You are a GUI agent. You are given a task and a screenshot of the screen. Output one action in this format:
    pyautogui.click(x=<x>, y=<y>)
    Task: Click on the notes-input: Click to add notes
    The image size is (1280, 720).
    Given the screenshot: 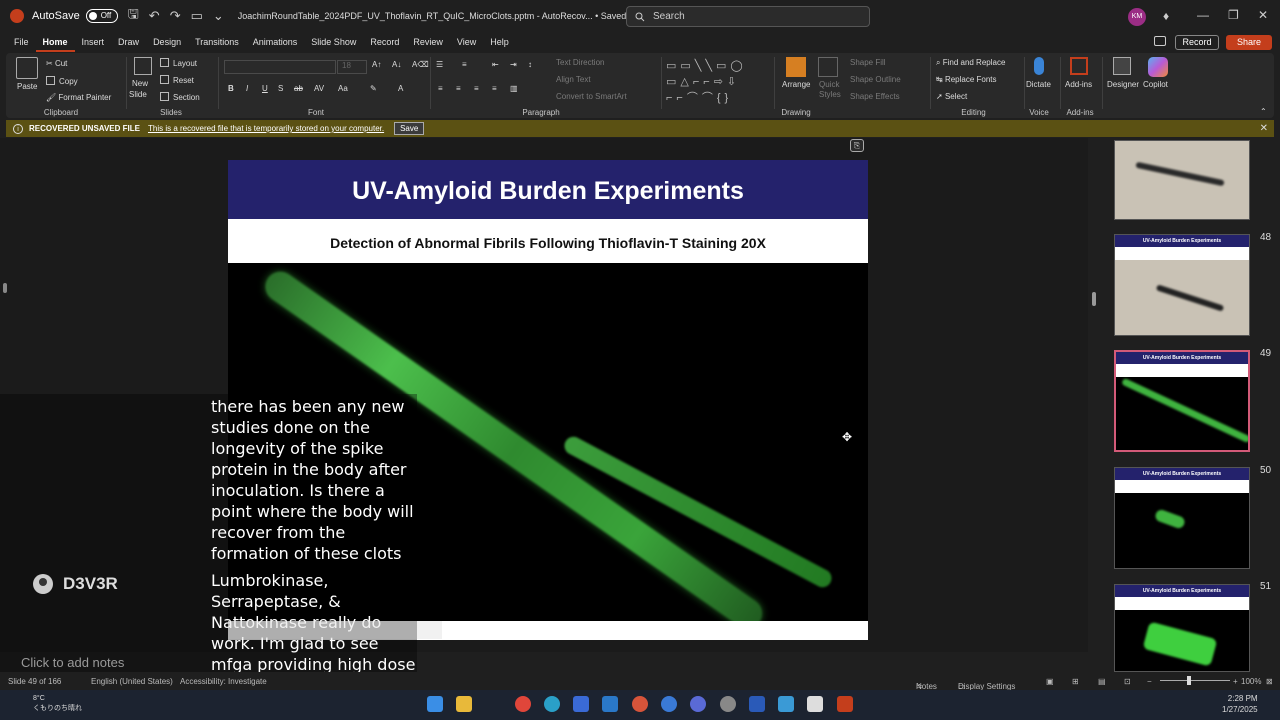 What is the action you would take?
    pyautogui.click(x=544, y=663)
    